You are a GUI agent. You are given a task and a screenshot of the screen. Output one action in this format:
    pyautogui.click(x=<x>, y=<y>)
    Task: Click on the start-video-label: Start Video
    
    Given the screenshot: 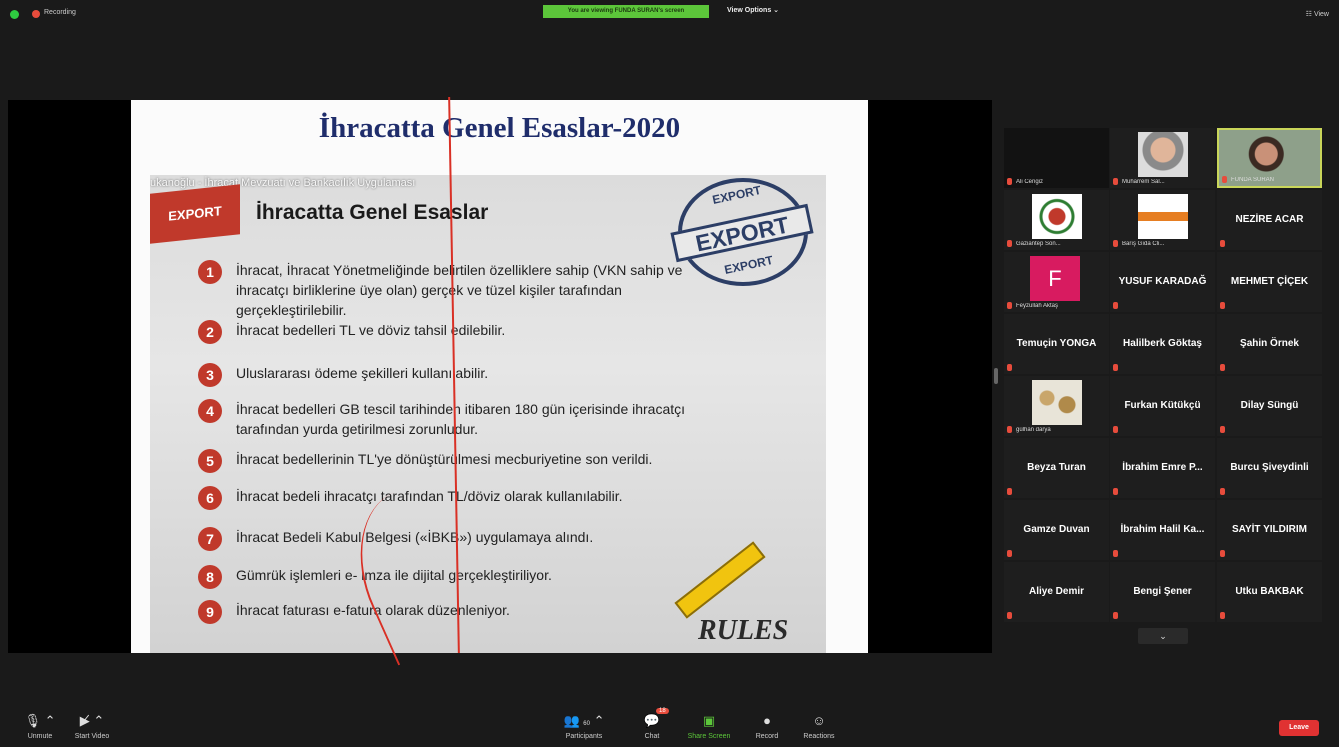 What is the action you would take?
    pyautogui.click(x=92, y=736)
    